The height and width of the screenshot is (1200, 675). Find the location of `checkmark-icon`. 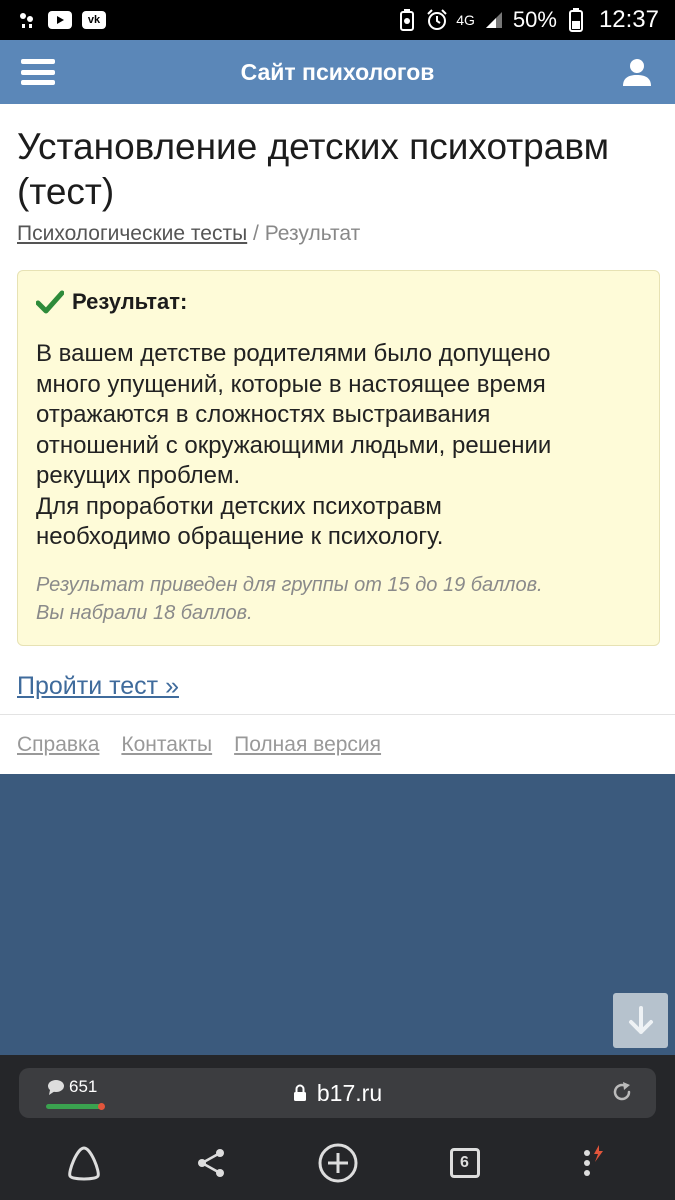

checkmark-icon is located at coordinates (50, 302).